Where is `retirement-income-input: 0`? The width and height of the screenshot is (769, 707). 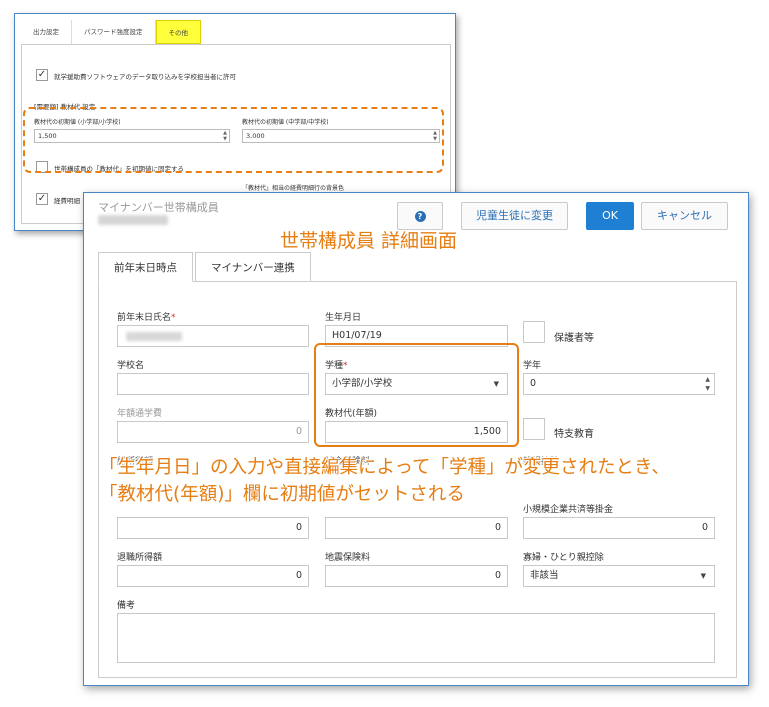 retirement-income-input: 0 is located at coordinates (213, 576).